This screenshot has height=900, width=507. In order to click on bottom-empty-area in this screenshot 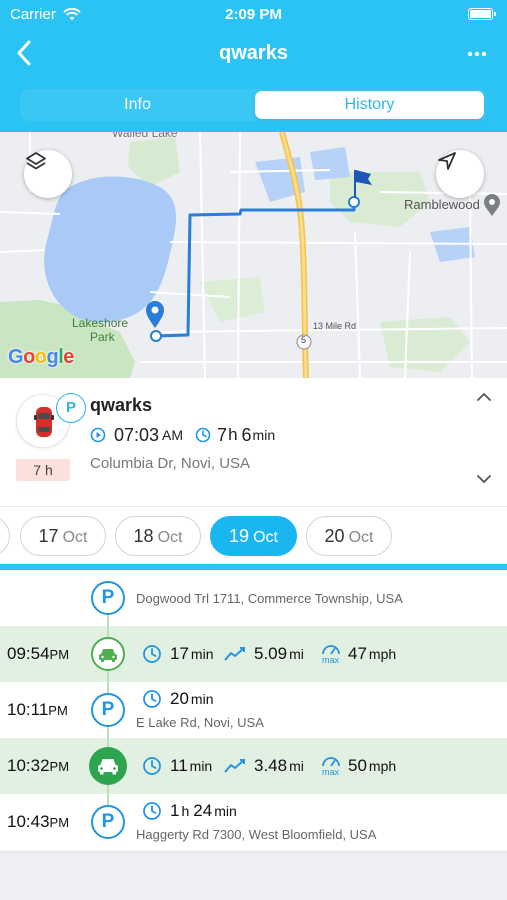, I will do `click(253, 876)`.